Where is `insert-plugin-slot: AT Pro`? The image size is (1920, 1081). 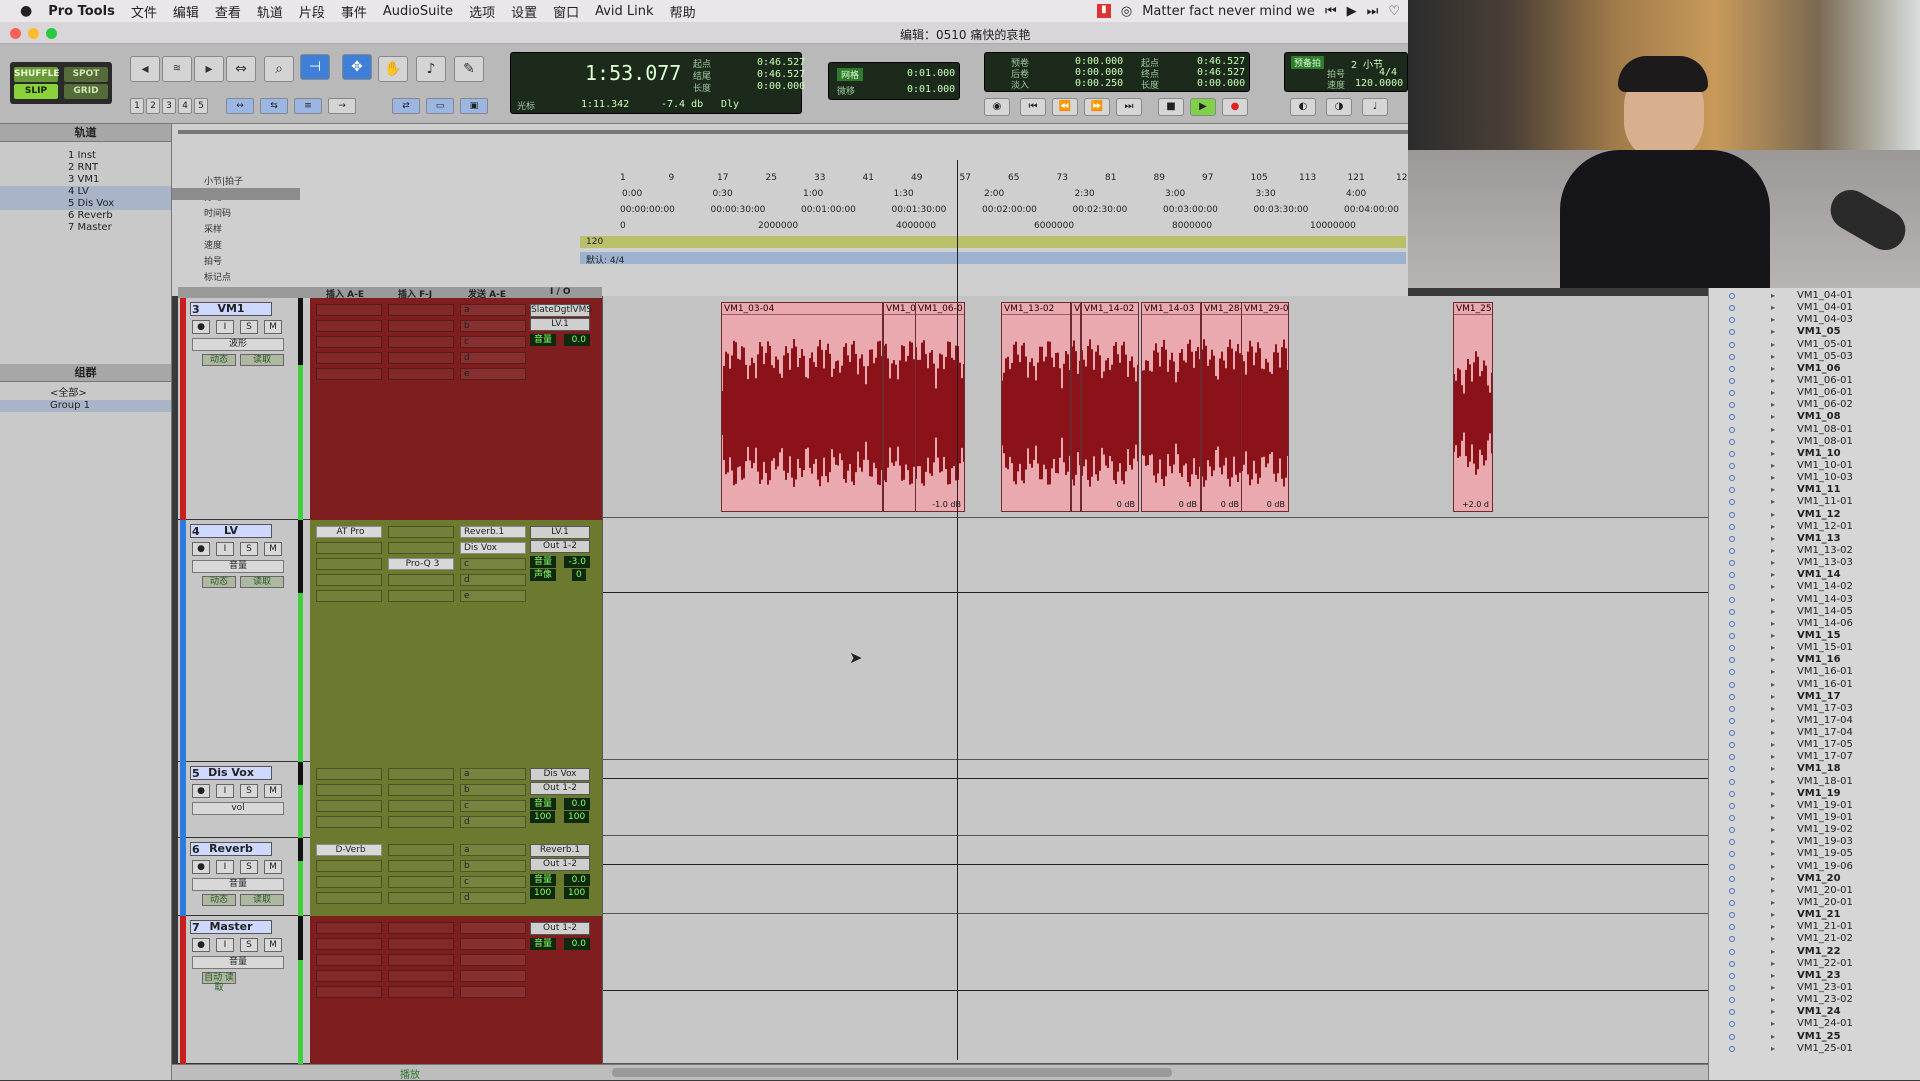 insert-plugin-slot: AT Pro is located at coordinates (349, 532).